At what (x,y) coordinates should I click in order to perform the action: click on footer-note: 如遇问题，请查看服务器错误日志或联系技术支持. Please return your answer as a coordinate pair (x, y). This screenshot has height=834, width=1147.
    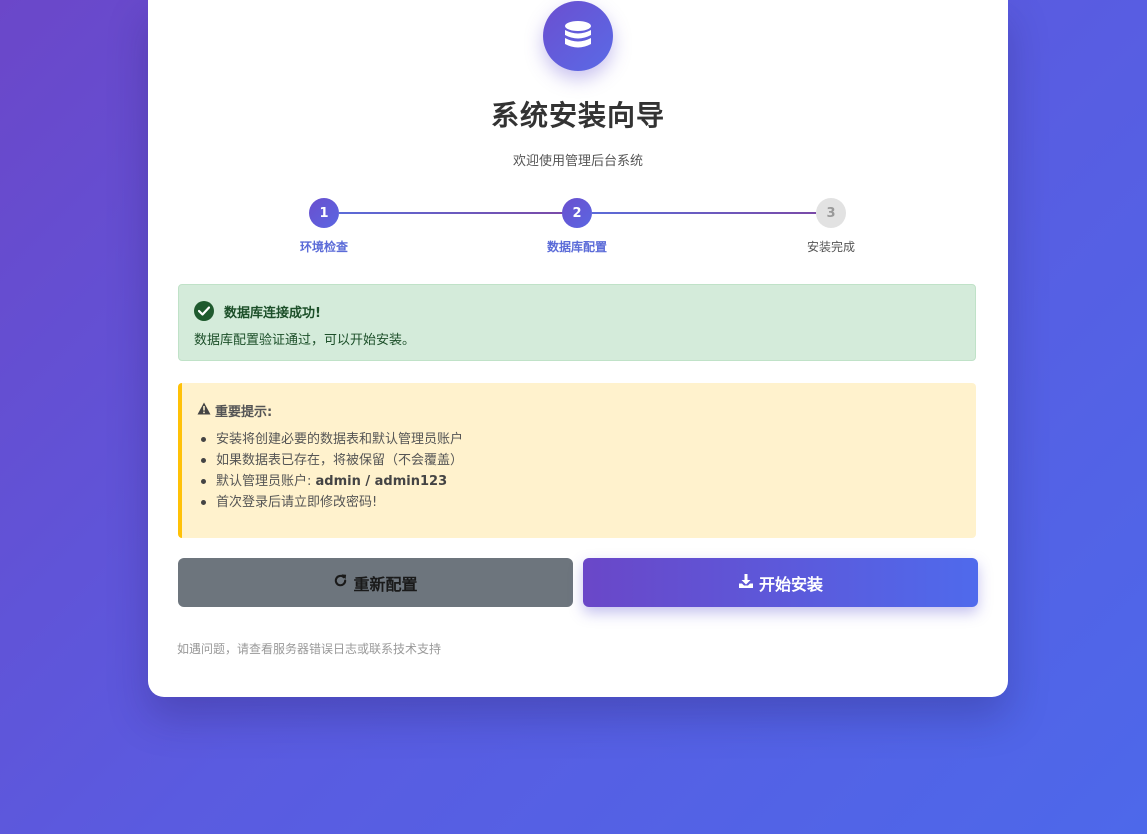
    Looking at the image, I should click on (309, 649).